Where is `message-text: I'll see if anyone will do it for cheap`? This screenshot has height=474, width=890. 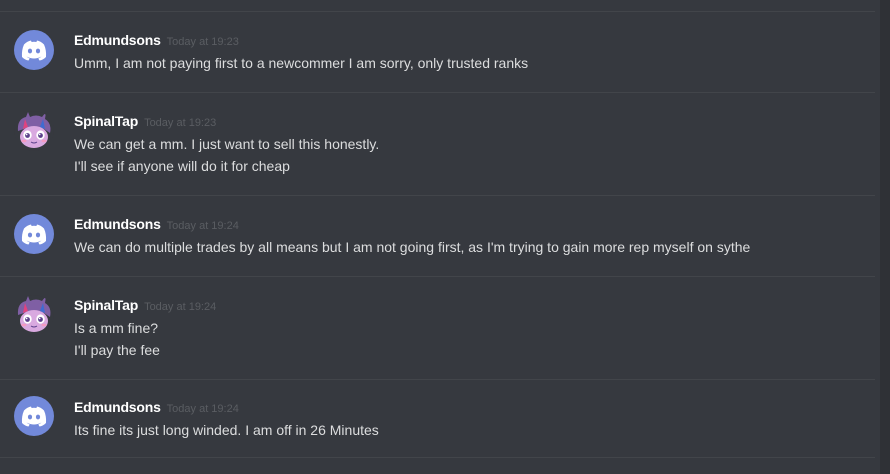
message-text: I'll see if anyone will do it for cheap is located at coordinates (182, 166).